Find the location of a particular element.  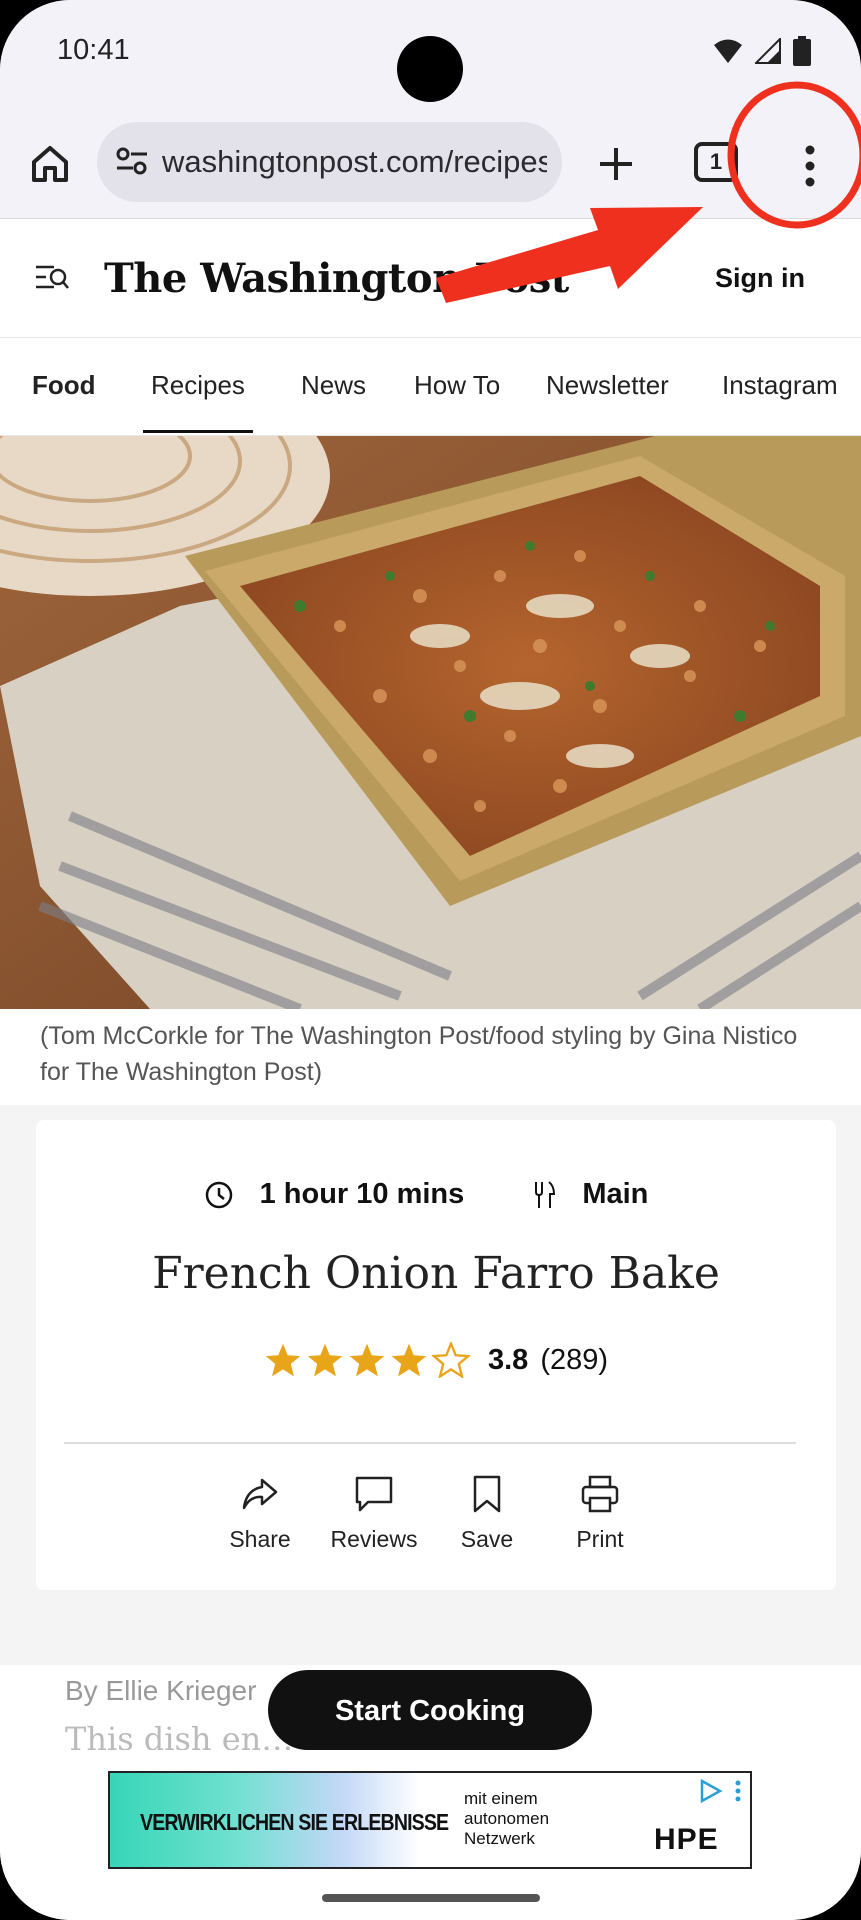

start-cooking-button: Start Cooking is located at coordinates (430, 1710).